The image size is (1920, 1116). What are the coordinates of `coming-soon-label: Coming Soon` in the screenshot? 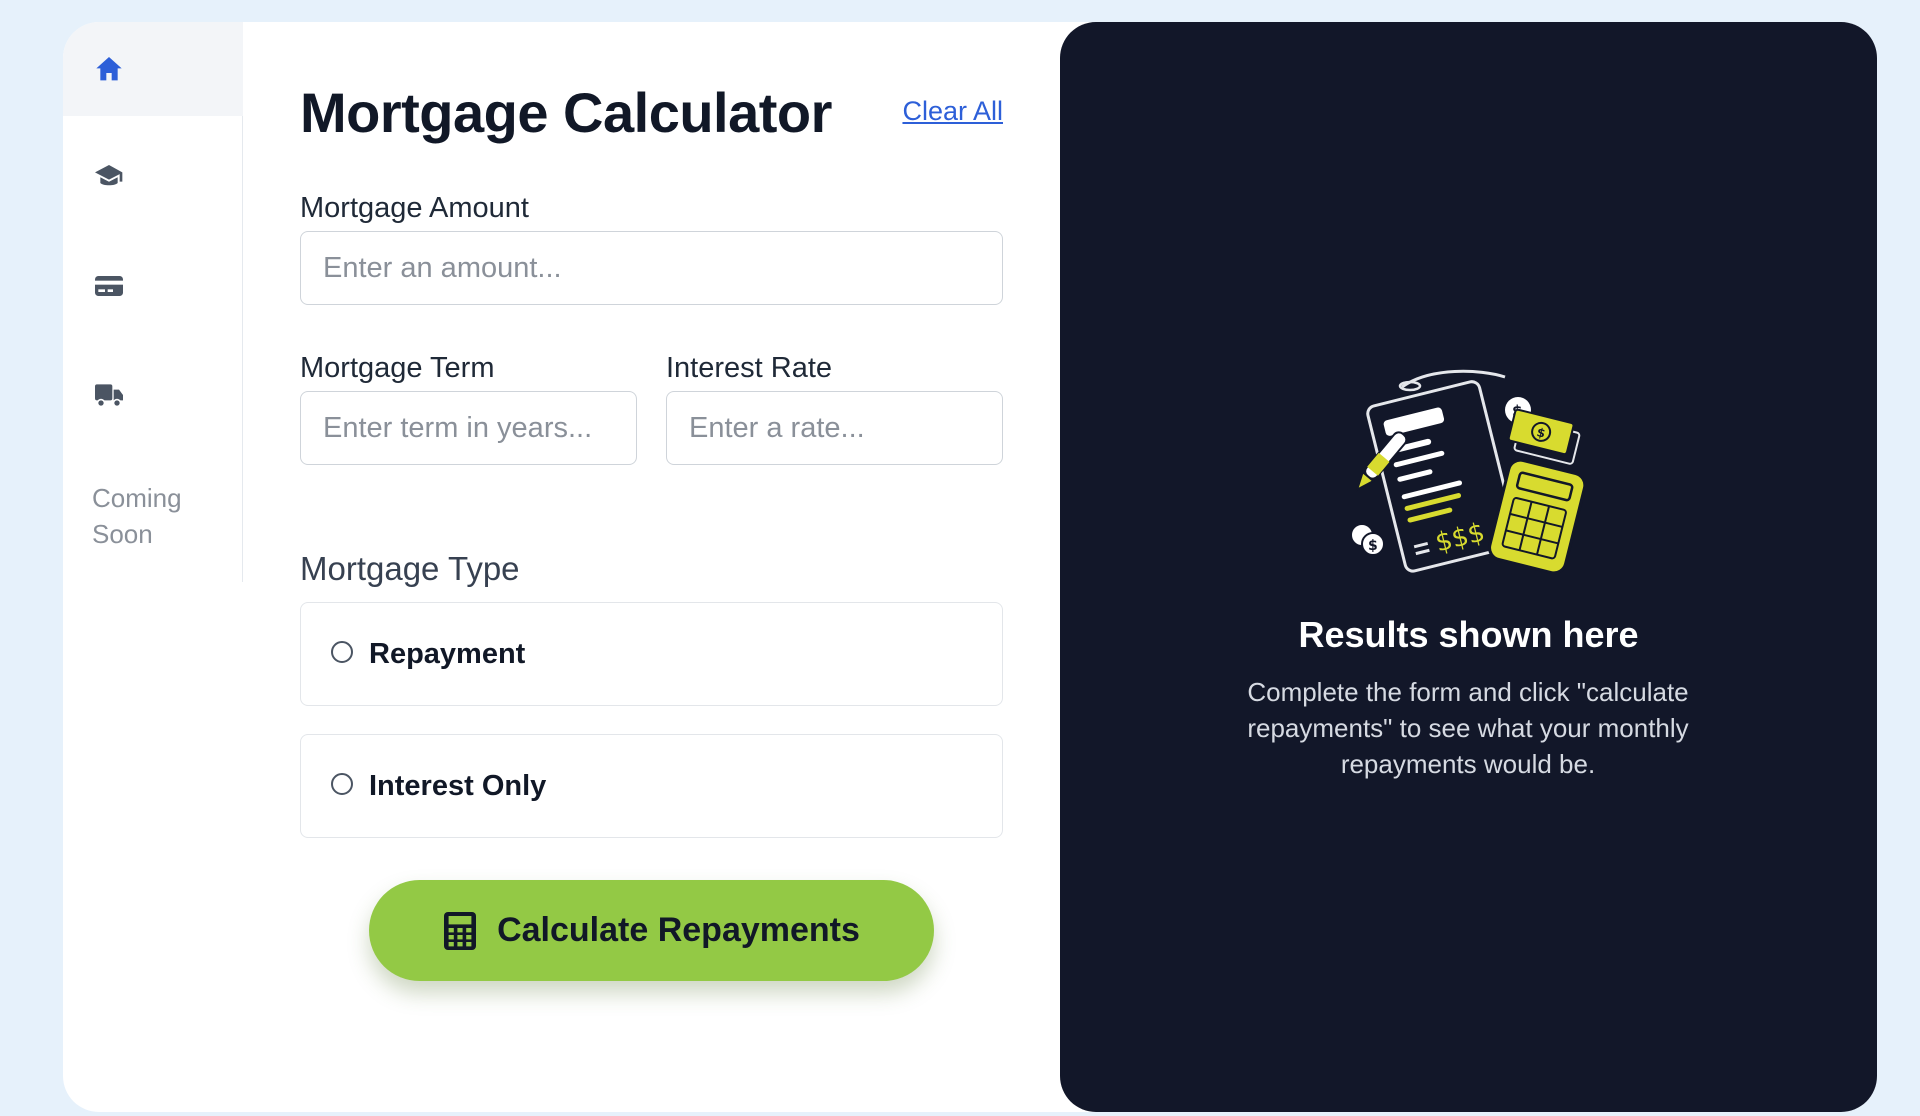 It's located at (137, 516).